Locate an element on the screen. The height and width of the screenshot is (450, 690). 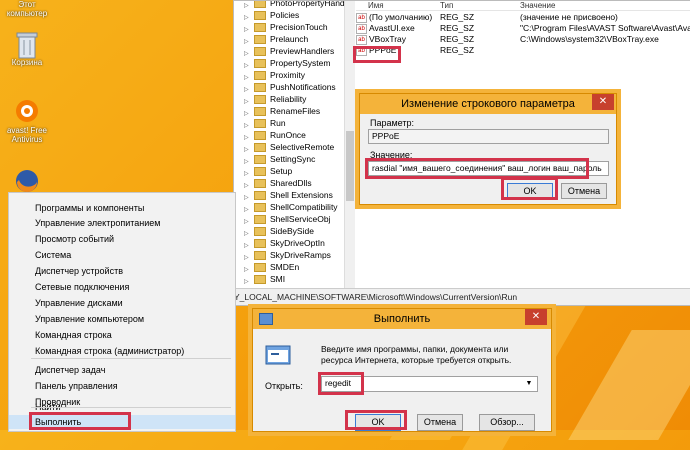
run-title-text: Выполнить is located at coordinates (402, 319).